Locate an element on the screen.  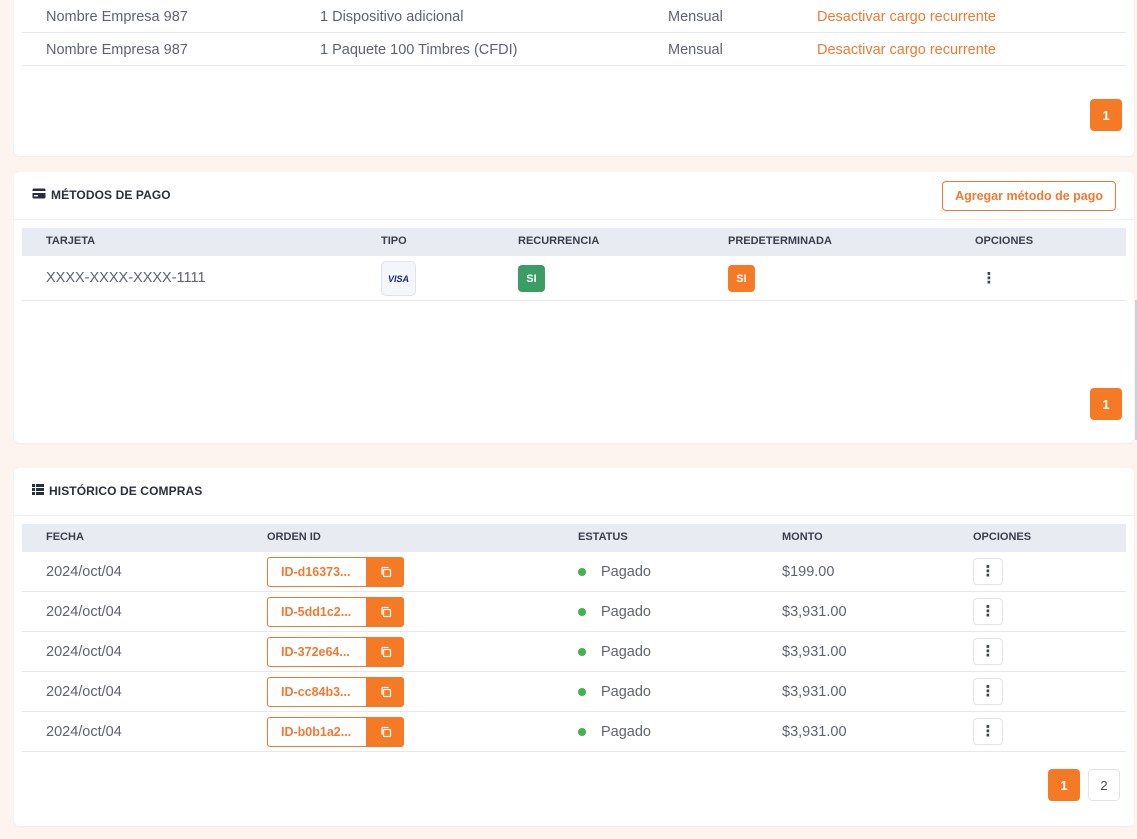
table-row: 2024/oct/04 ID-cc84b3... Pagado $3,931.00 ⋮ is located at coordinates (574, 692).